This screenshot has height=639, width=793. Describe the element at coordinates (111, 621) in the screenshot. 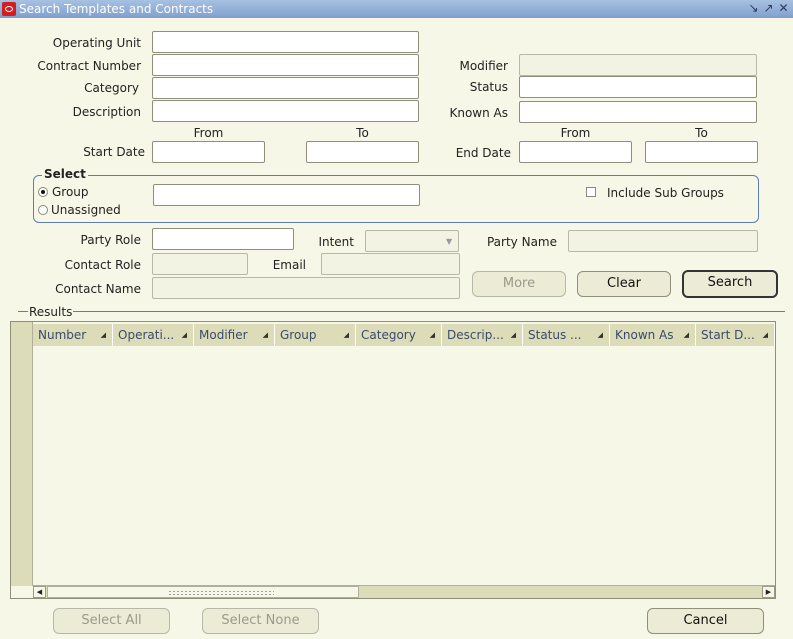

I see `select-all-button: Select All` at that location.